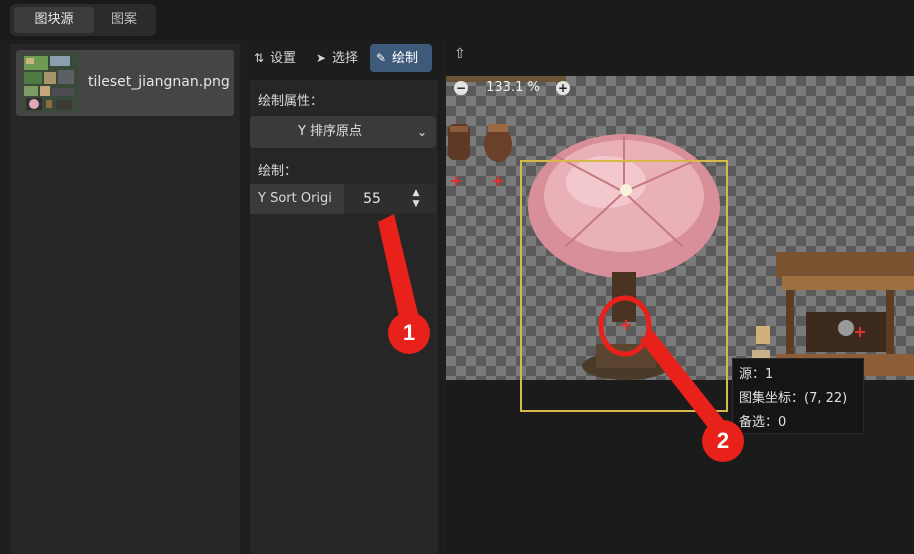 This screenshot has width=914, height=554. I want to click on annotation-badge-2: 2, so click(723, 441).